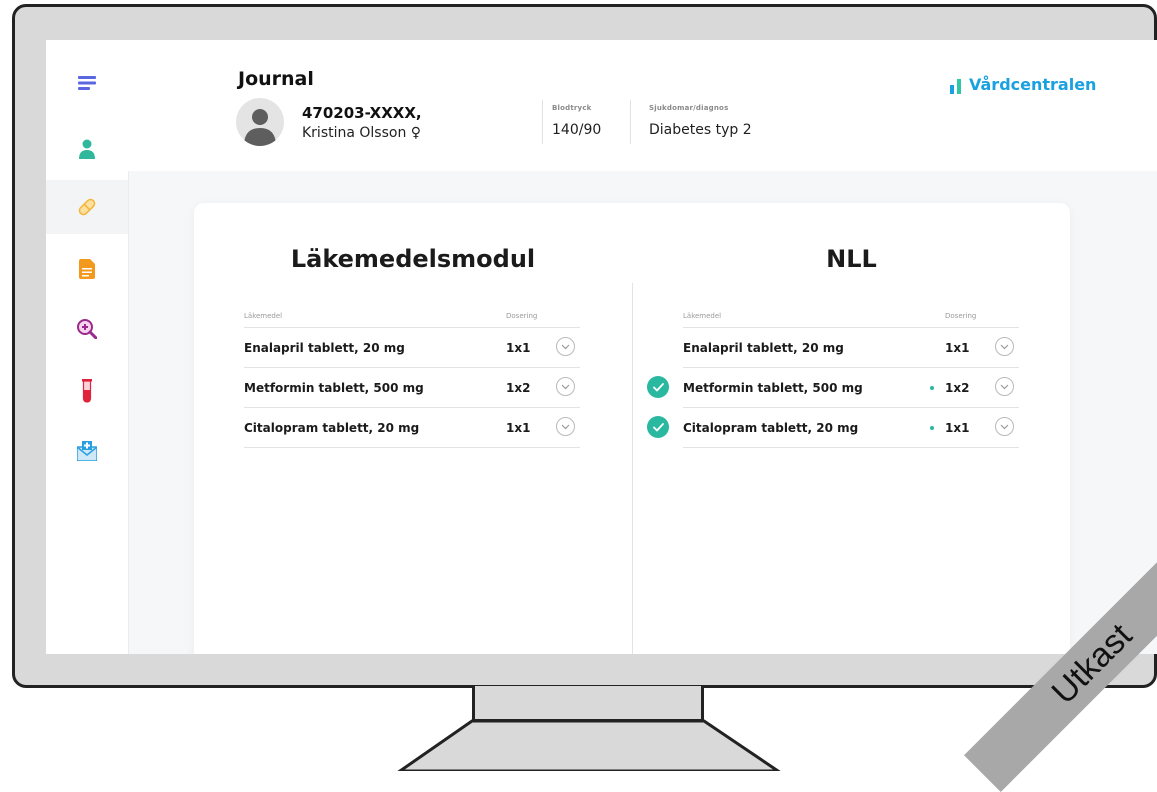  I want to click on sidebar-item-search, so click(87, 329).